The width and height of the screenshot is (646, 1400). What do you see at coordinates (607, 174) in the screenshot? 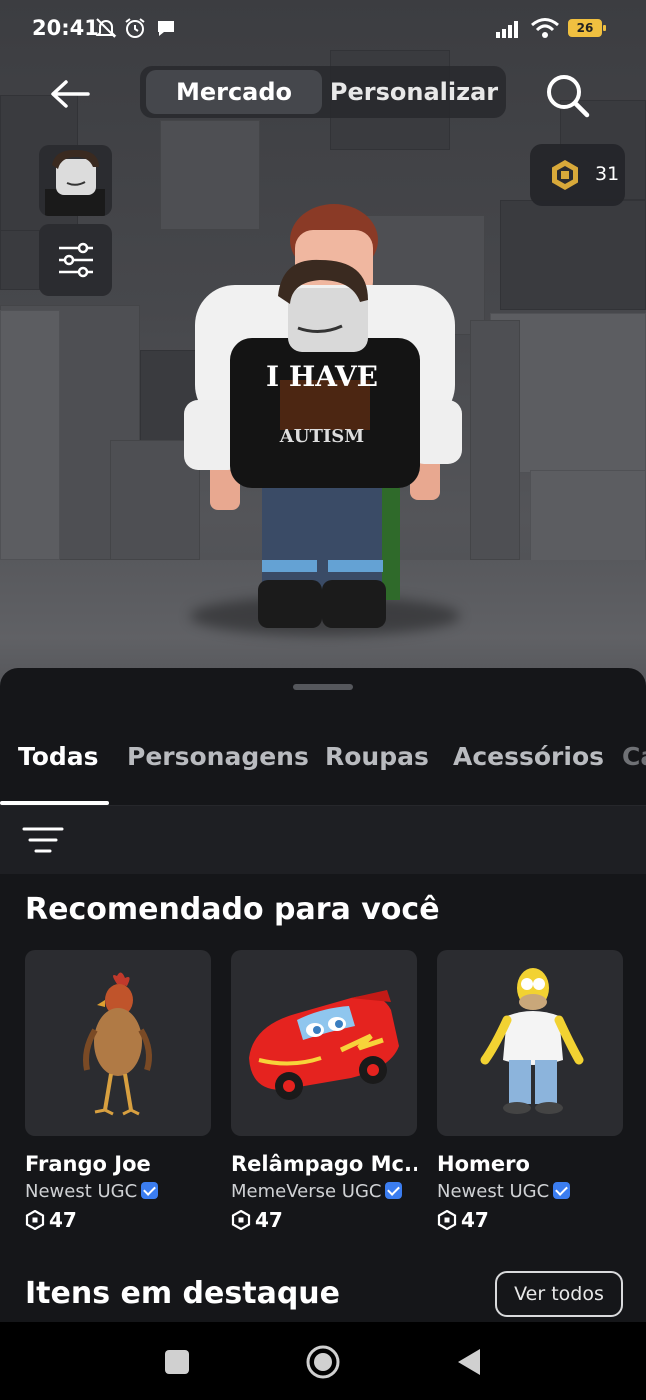
I see `robux-amount: 31` at bounding box center [607, 174].